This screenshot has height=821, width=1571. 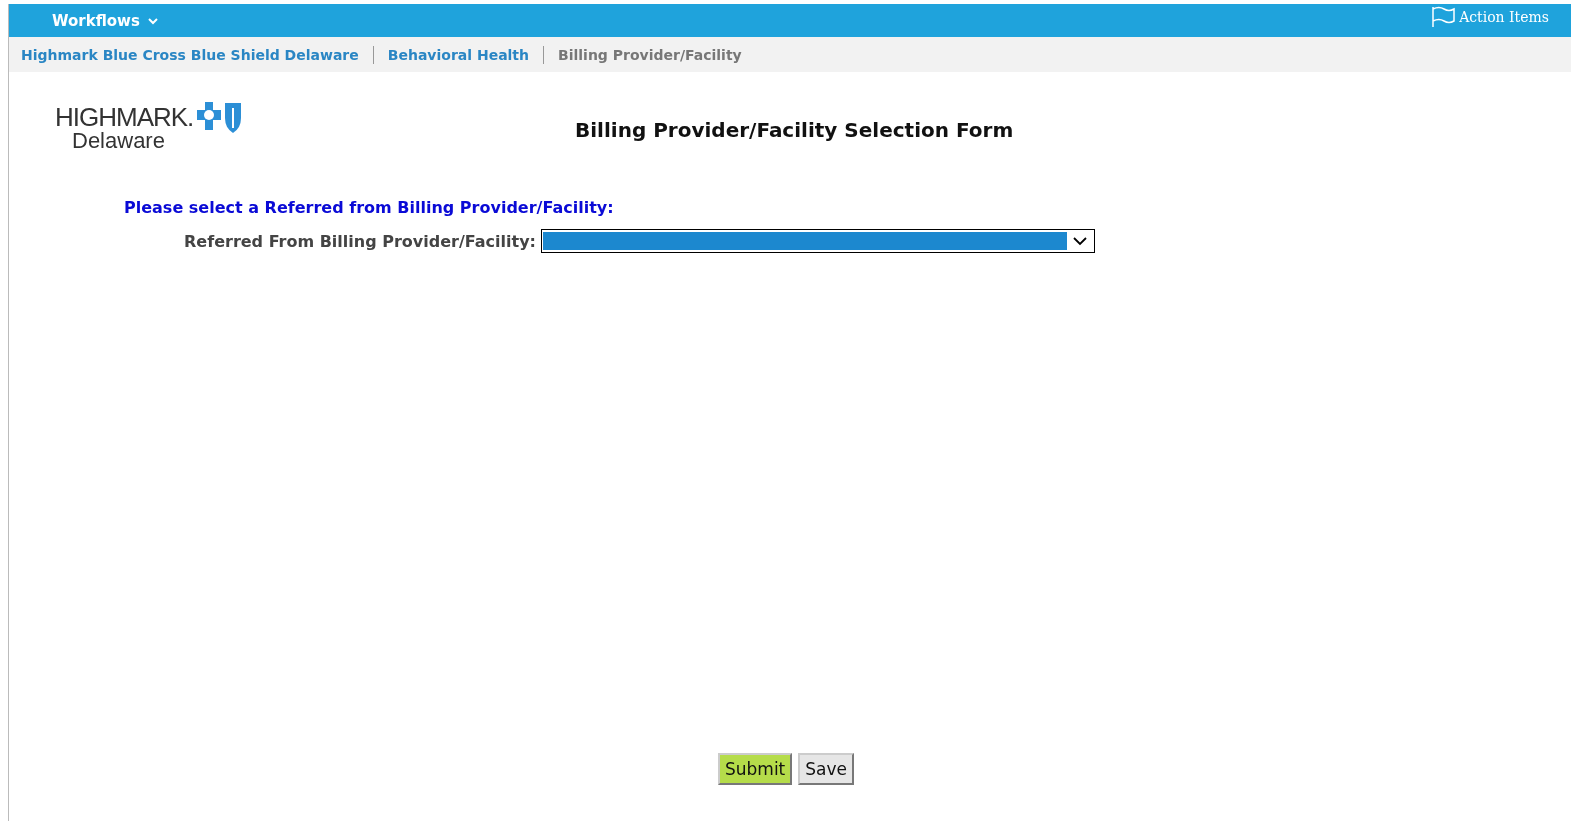 I want to click on breadcrumb-link: Highmark Blue Cross Blue Shield Delaware, so click(x=190, y=54).